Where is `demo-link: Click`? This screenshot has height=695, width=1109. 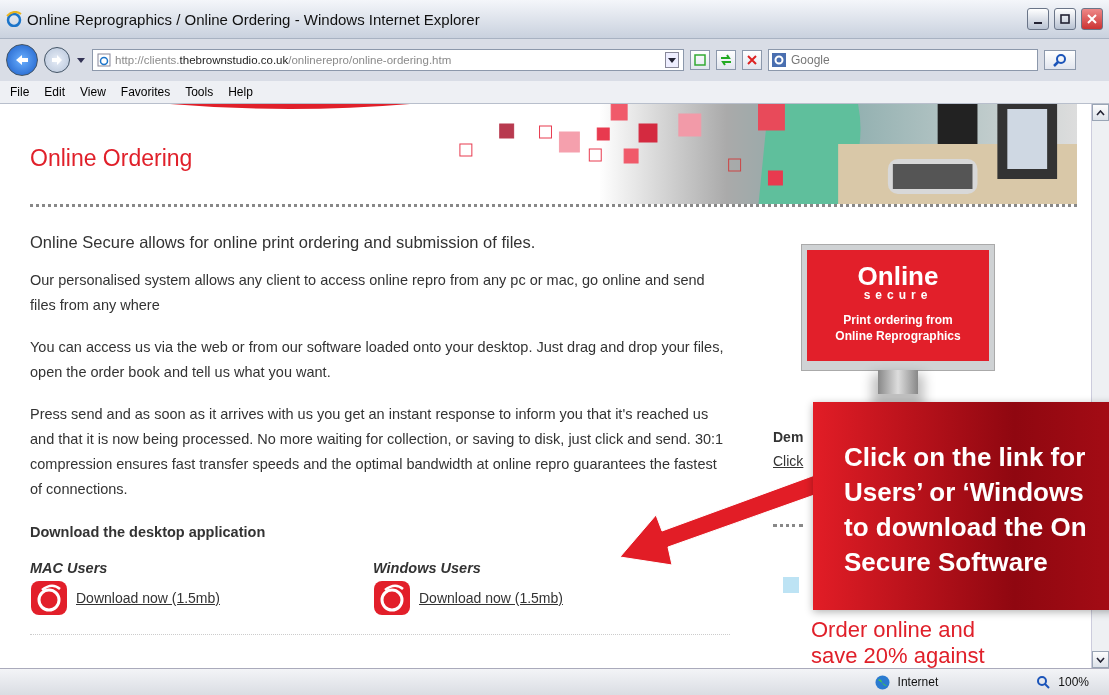
demo-link: Click is located at coordinates (788, 461).